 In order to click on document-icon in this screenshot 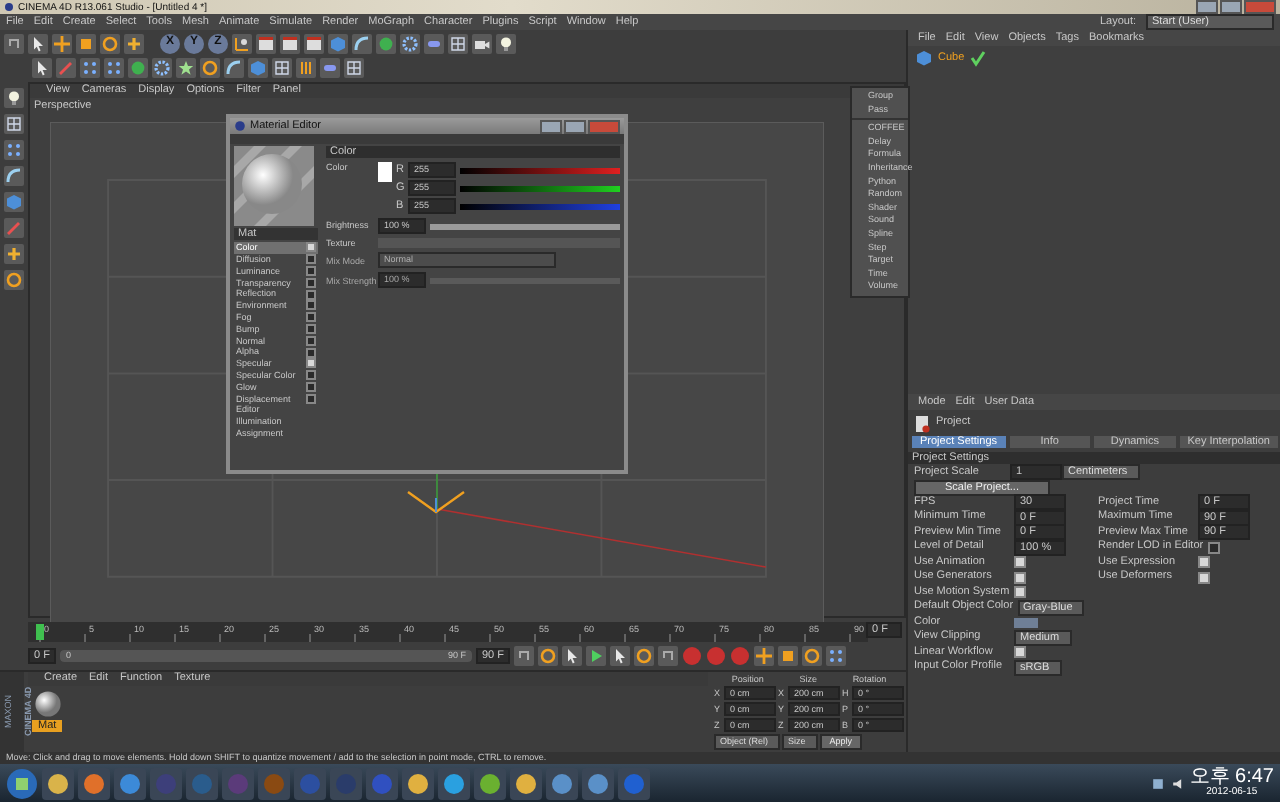, I will do `click(922, 423)`.